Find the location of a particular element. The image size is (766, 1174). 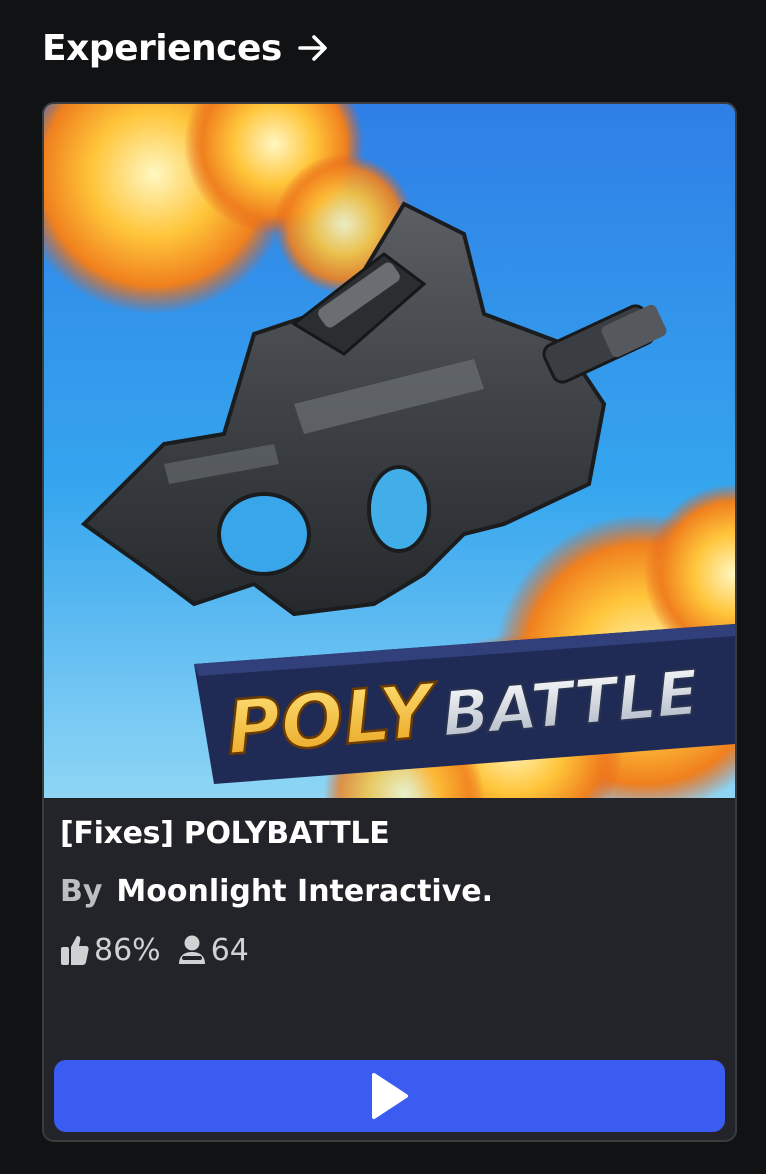

thumbs-up-icon is located at coordinates (75, 950).